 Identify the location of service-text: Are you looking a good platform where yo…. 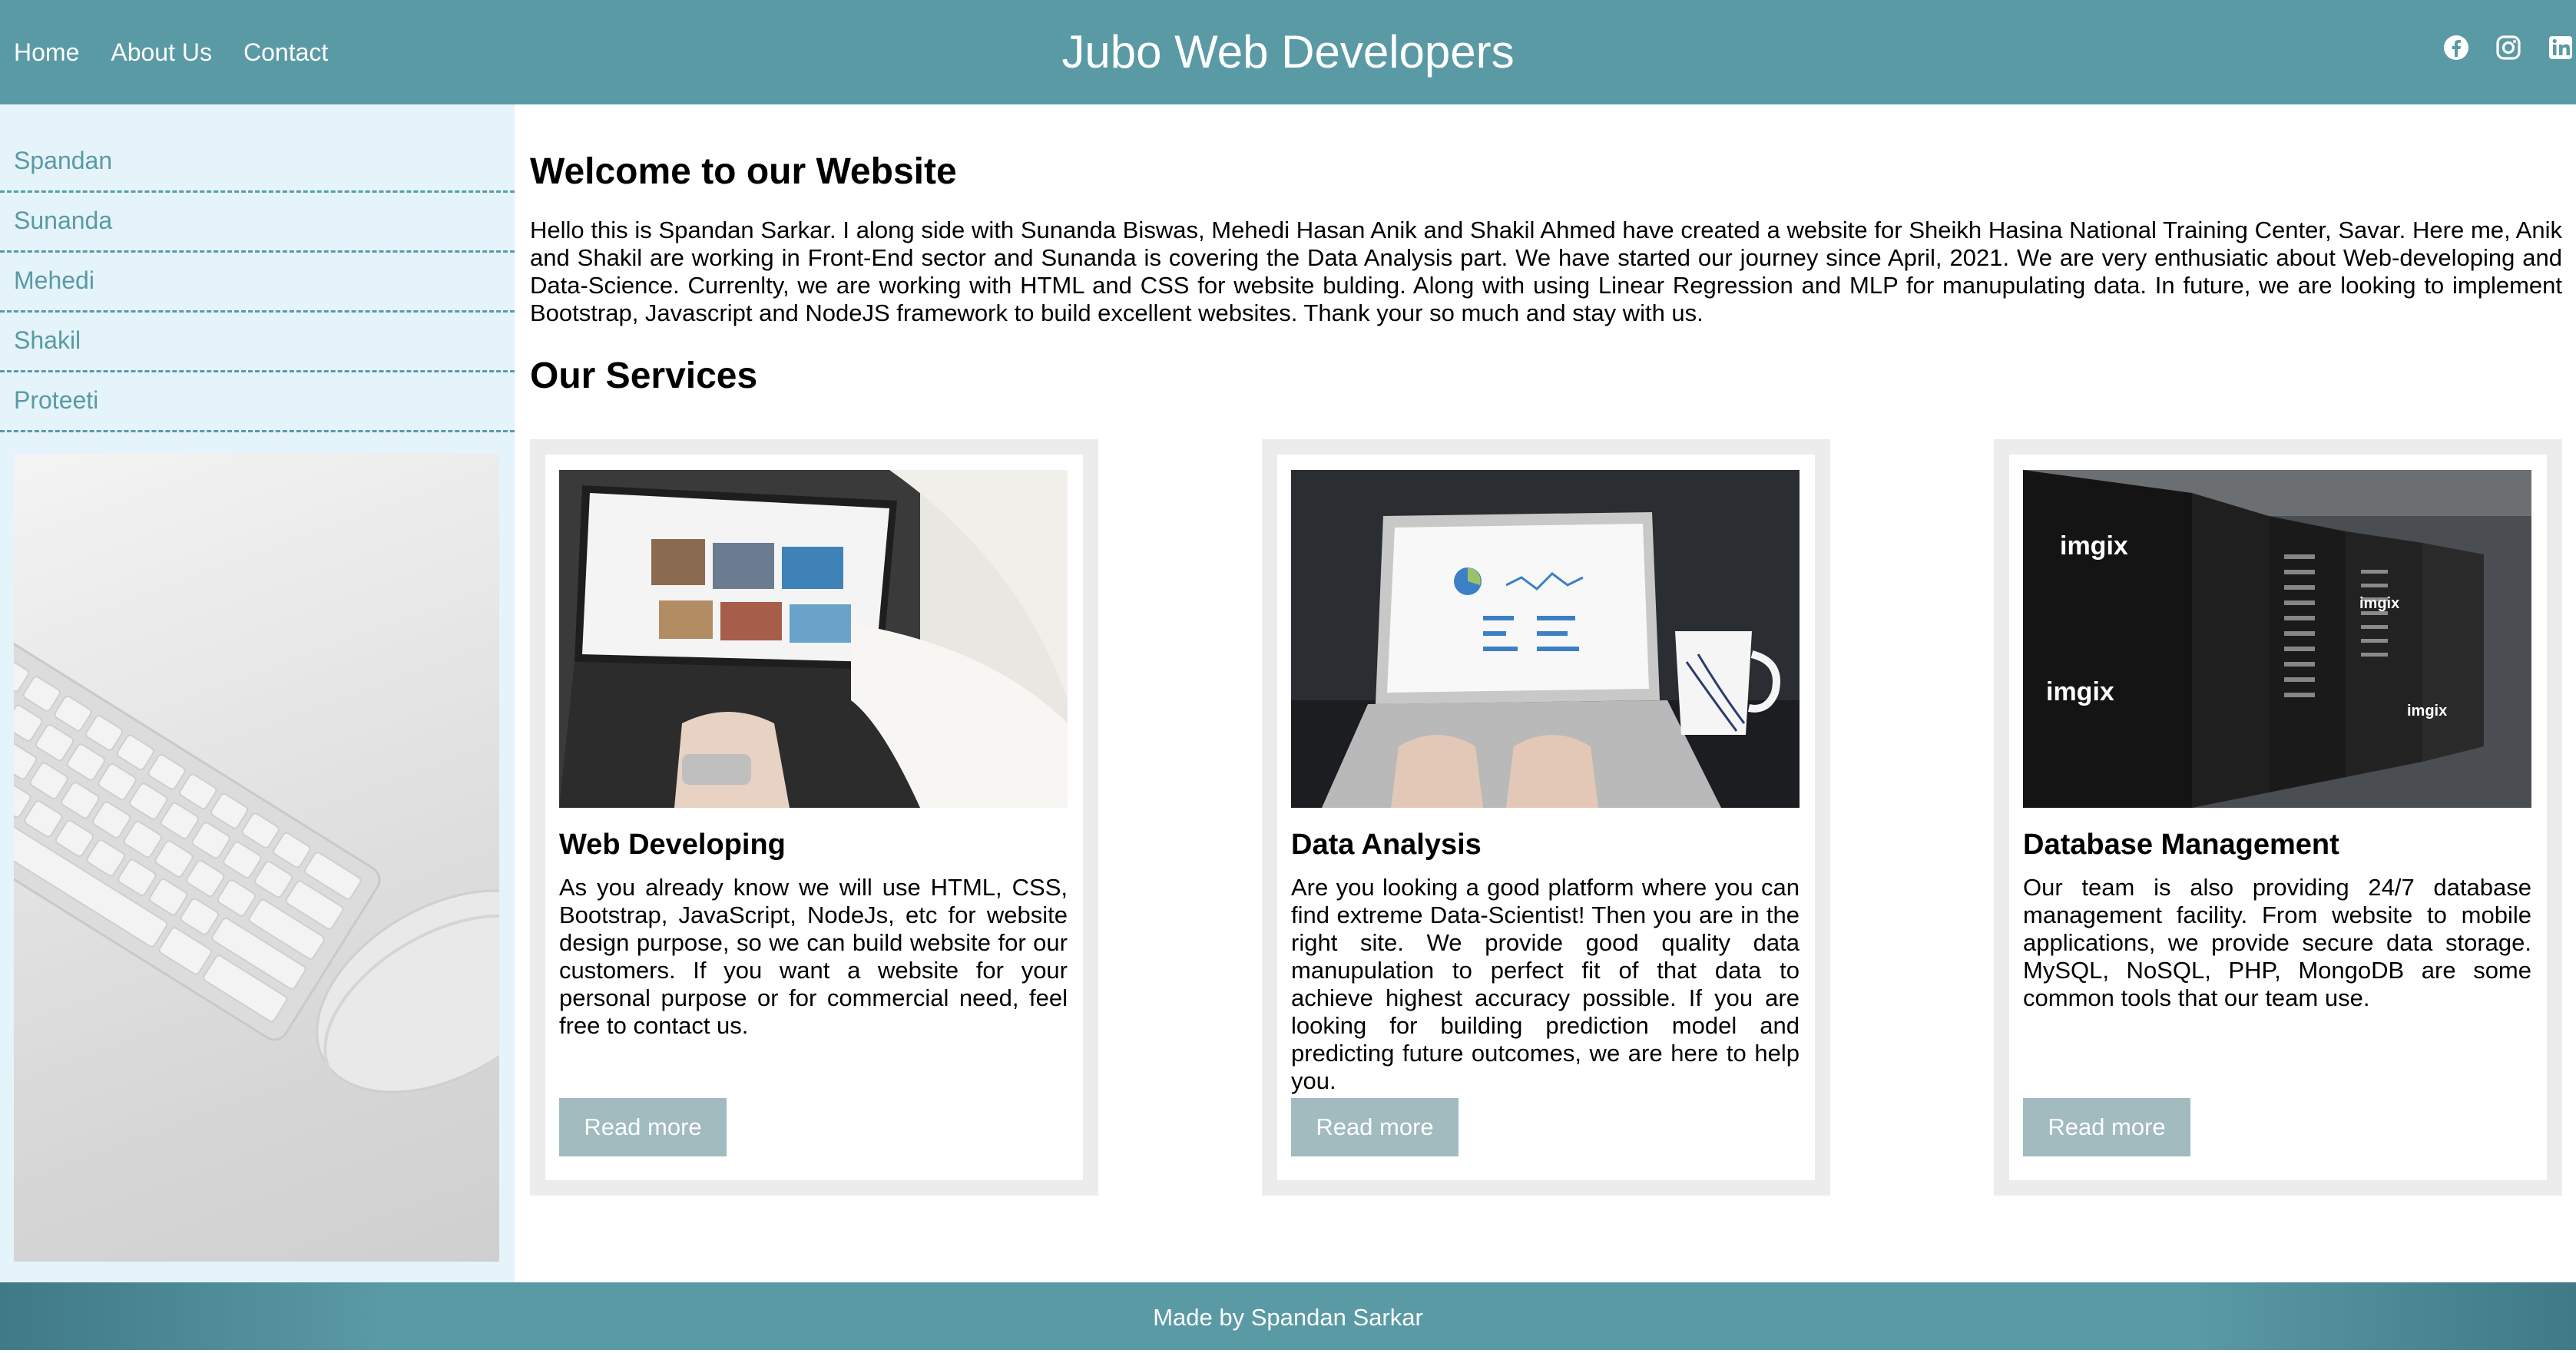
(1546, 984).